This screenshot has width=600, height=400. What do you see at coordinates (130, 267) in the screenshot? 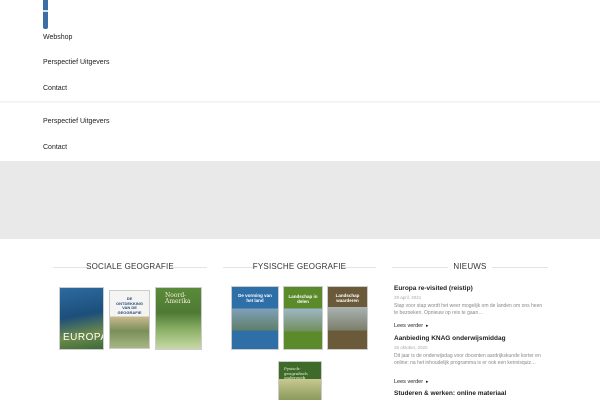
I see `sociale-geografie-heading: SOCIALE GEOGRAFIE` at bounding box center [130, 267].